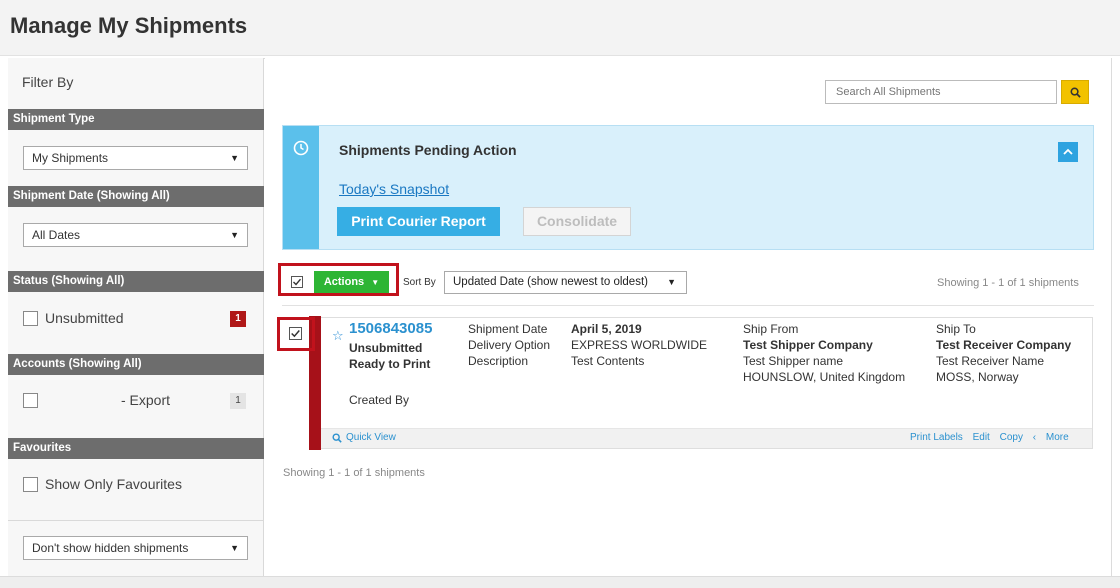 Image resolution: width=1120 pixels, height=588 pixels. What do you see at coordinates (129, 25) in the screenshot?
I see `page-title: Manage My Shipments` at bounding box center [129, 25].